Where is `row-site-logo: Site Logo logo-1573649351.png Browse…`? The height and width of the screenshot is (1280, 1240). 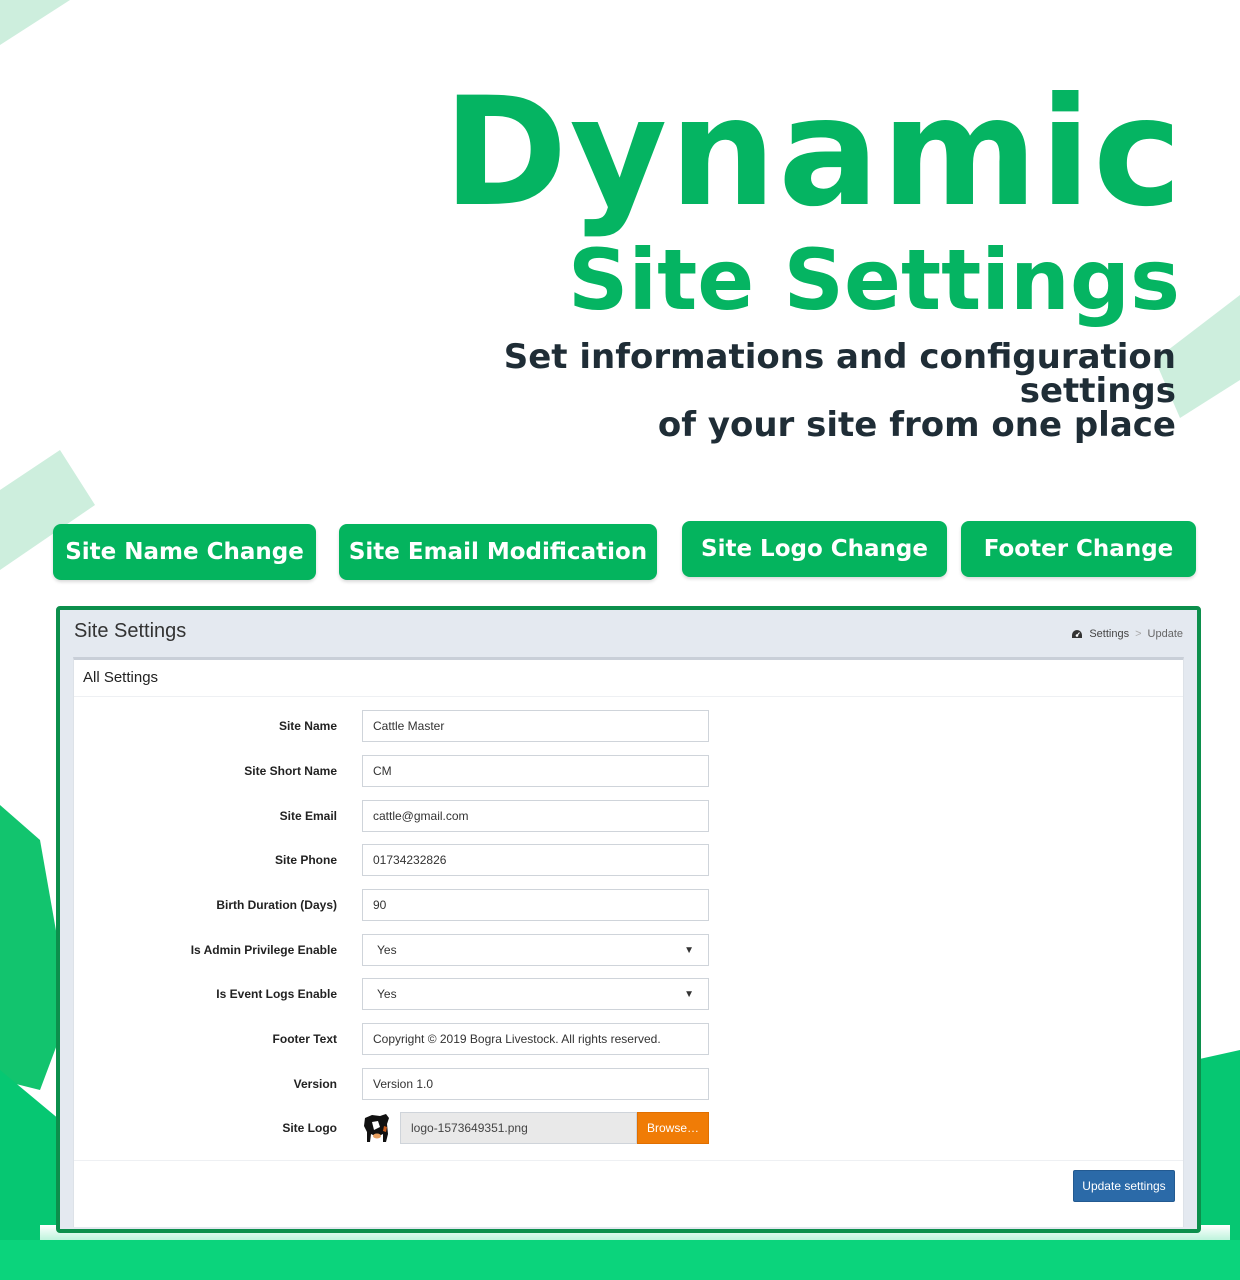 row-site-logo: Site Logo logo-1573649351.png Browse… is located at coordinates (628, 1128).